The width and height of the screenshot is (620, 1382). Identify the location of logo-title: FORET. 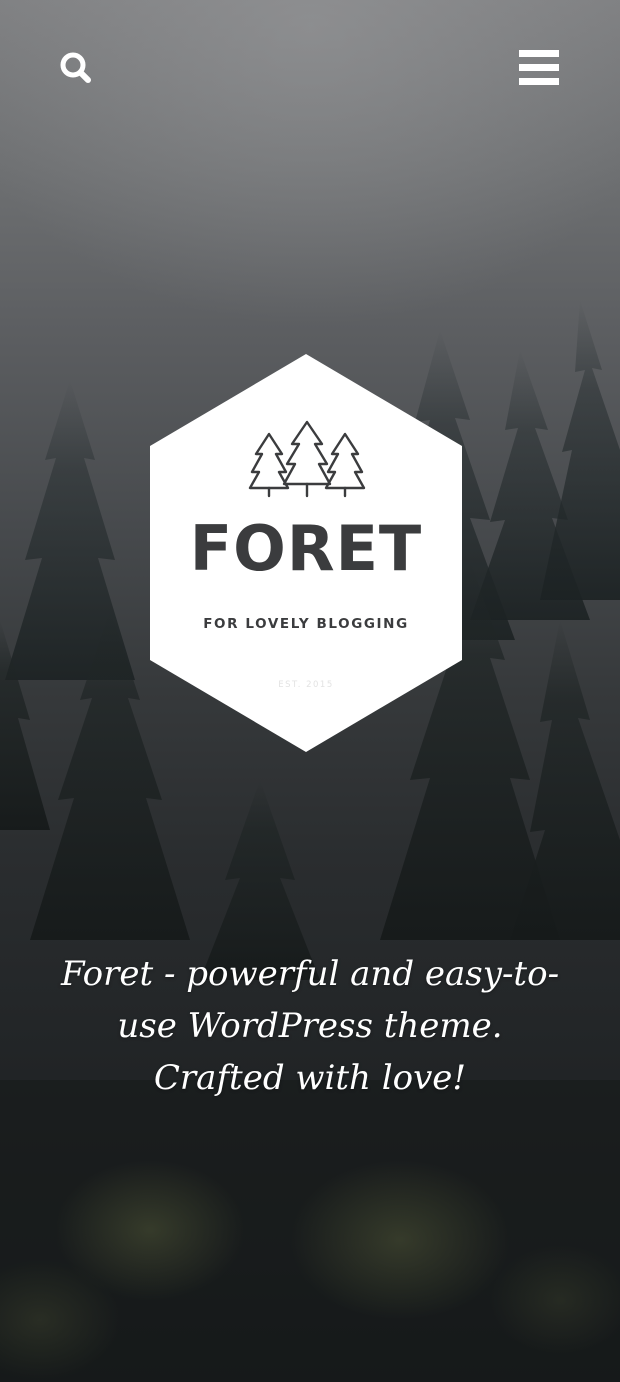
(306, 548).